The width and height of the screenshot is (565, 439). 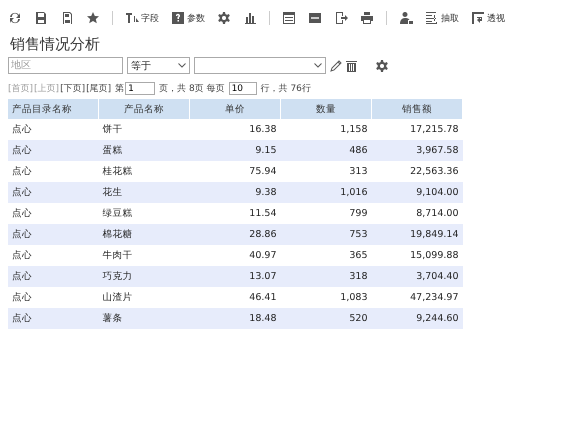 I want to click on table-cell: 486, so click(x=326, y=150).